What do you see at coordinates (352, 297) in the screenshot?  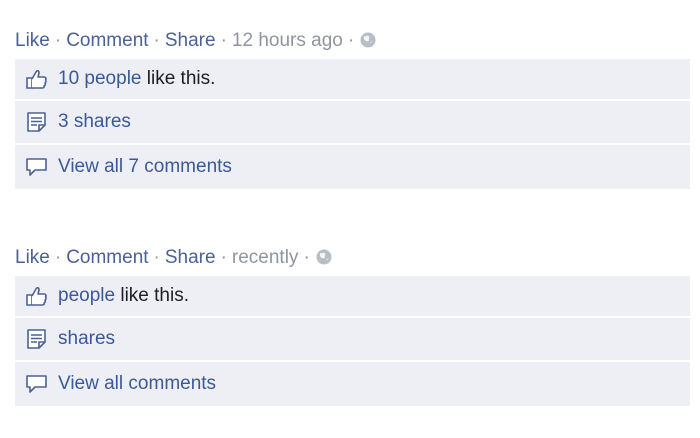 I see `likes-row: people like this.` at bounding box center [352, 297].